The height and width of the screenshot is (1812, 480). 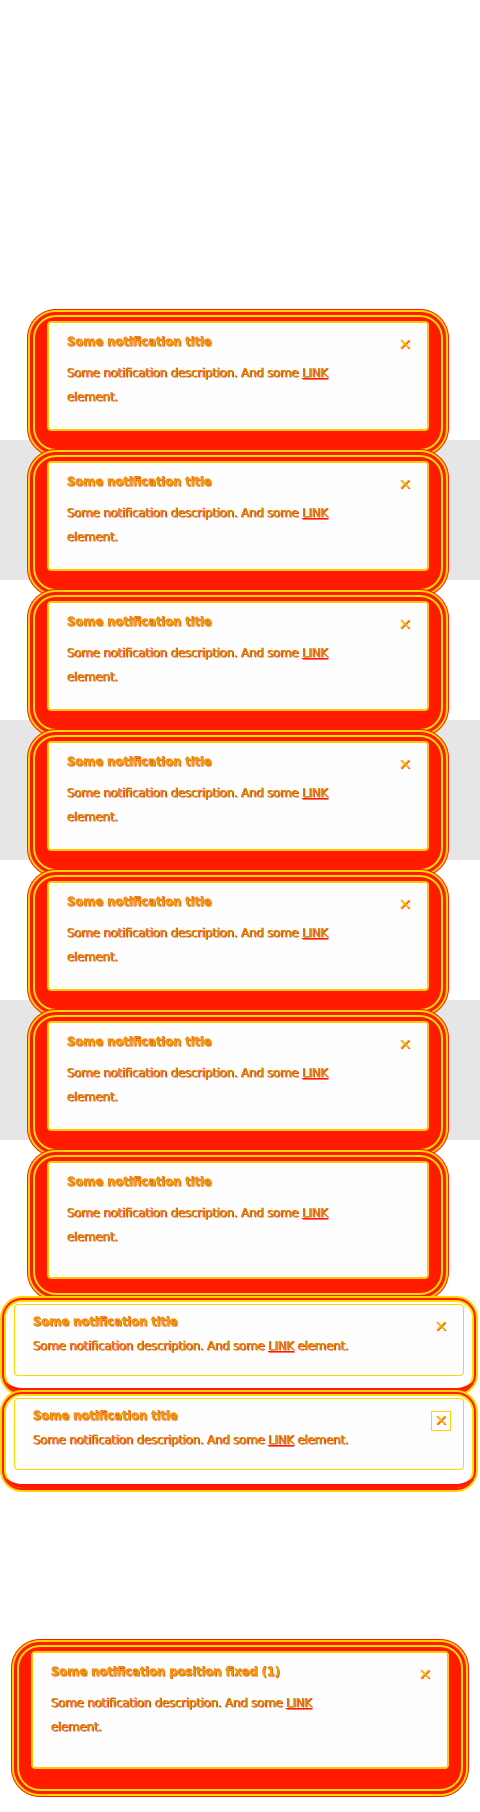 I want to click on notification-title: Some notification position fixed (1), so click(x=166, y=1672).